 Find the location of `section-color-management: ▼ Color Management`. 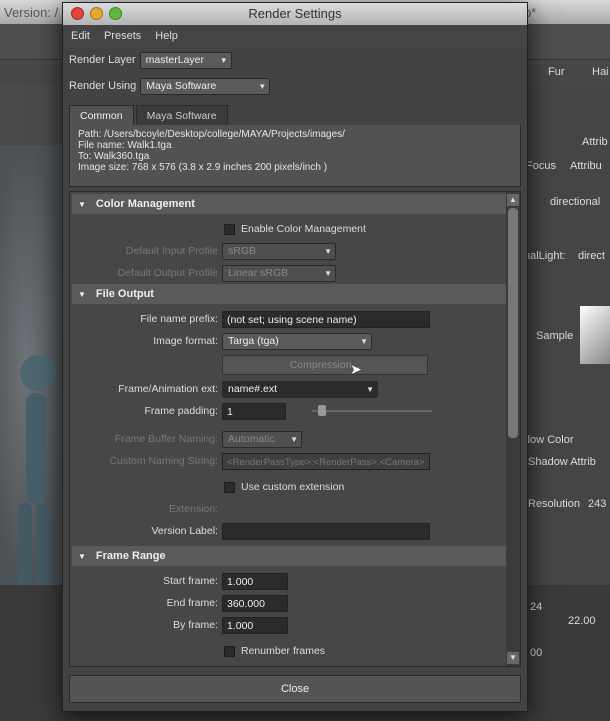

section-color-management: ▼ Color Management is located at coordinates (289, 204).